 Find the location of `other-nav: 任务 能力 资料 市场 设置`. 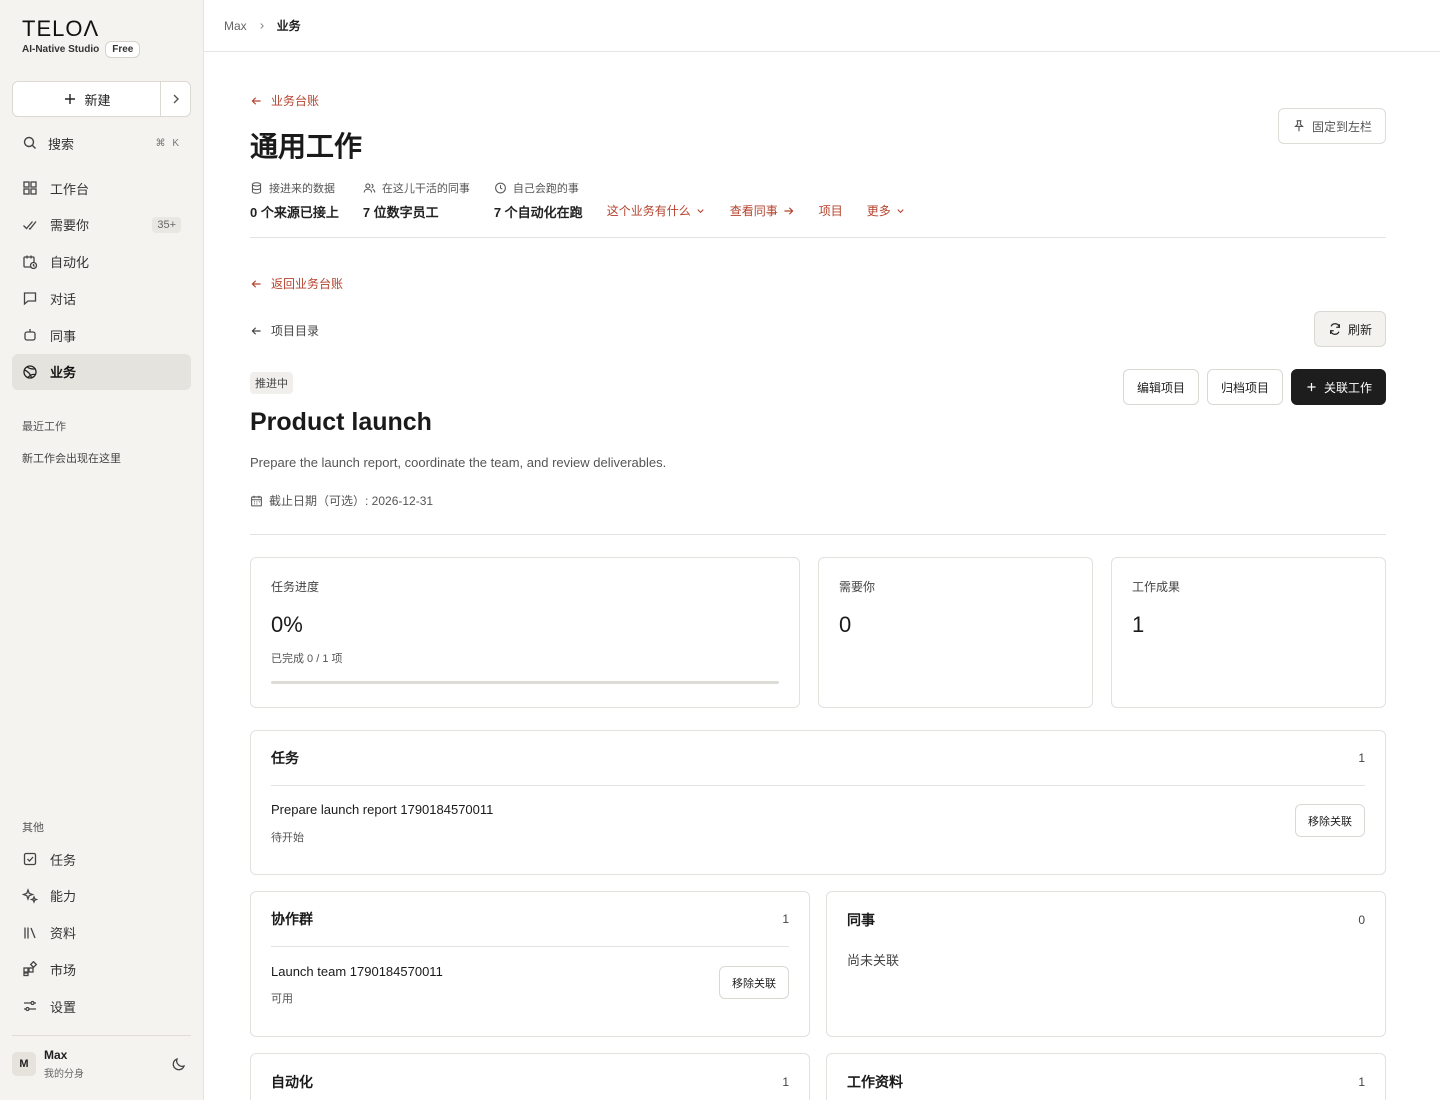

other-nav: 任务 能力 资料 市场 设置 is located at coordinates (101, 933).